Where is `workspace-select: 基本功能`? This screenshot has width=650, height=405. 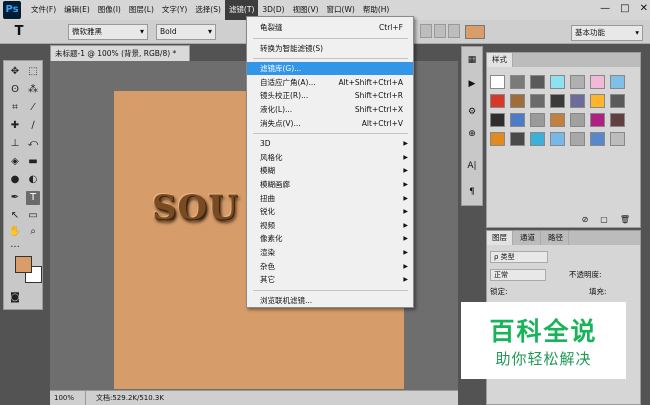
workspace-select: 基本功能 is located at coordinates (607, 33).